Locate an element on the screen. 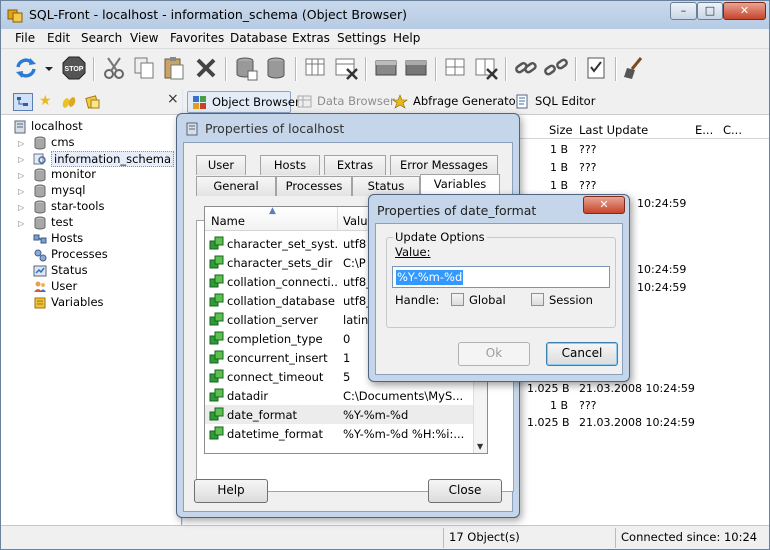 Image resolution: width=770 pixels, height=550 pixels. users-icon is located at coordinates (40, 286).